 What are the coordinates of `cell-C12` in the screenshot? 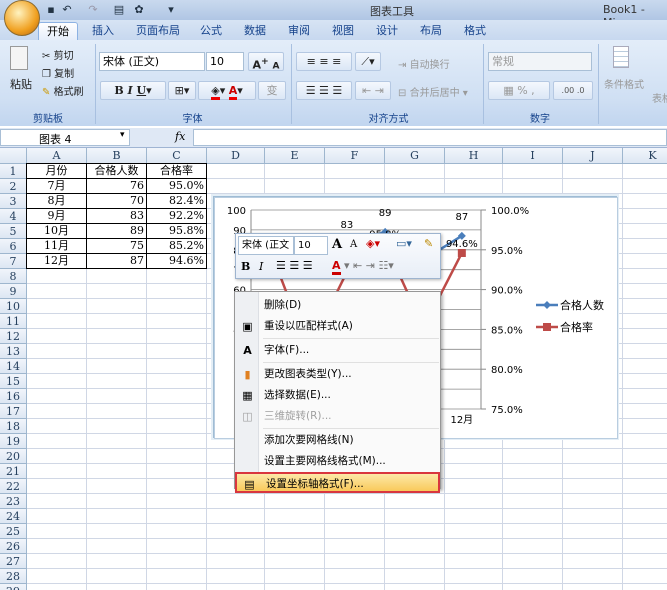 It's located at (177, 336).